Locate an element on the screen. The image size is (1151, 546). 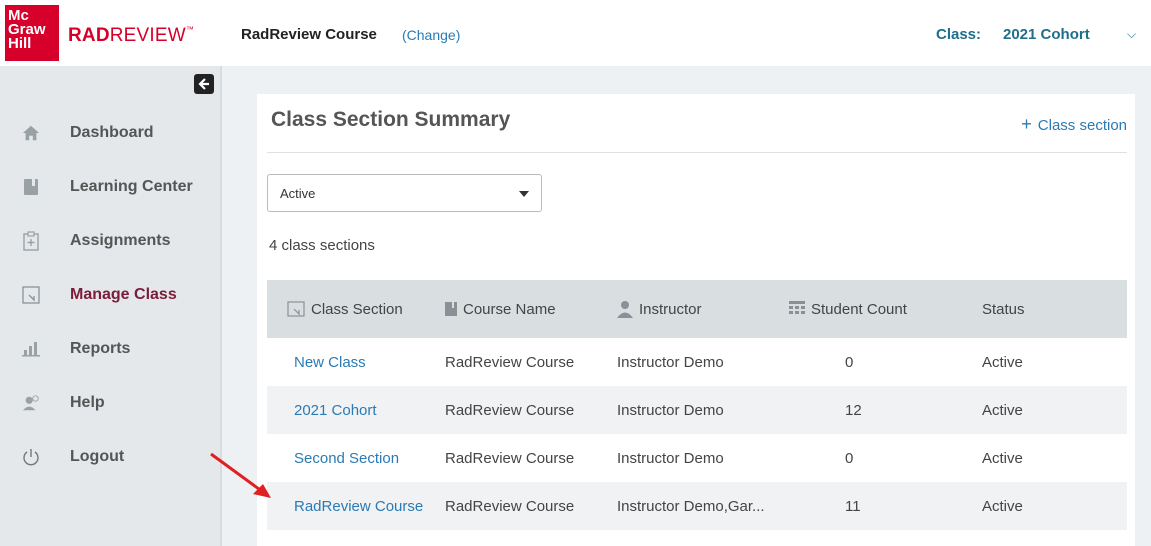
user-icon is located at coordinates (625, 309).